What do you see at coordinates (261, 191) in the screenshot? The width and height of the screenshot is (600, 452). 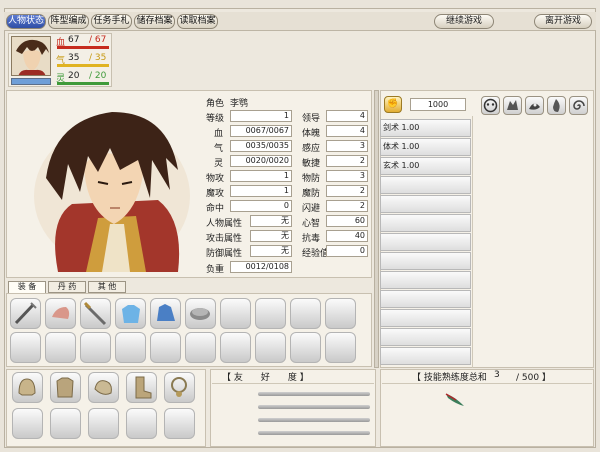 I see `stat-value-magic-attack: 1` at bounding box center [261, 191].